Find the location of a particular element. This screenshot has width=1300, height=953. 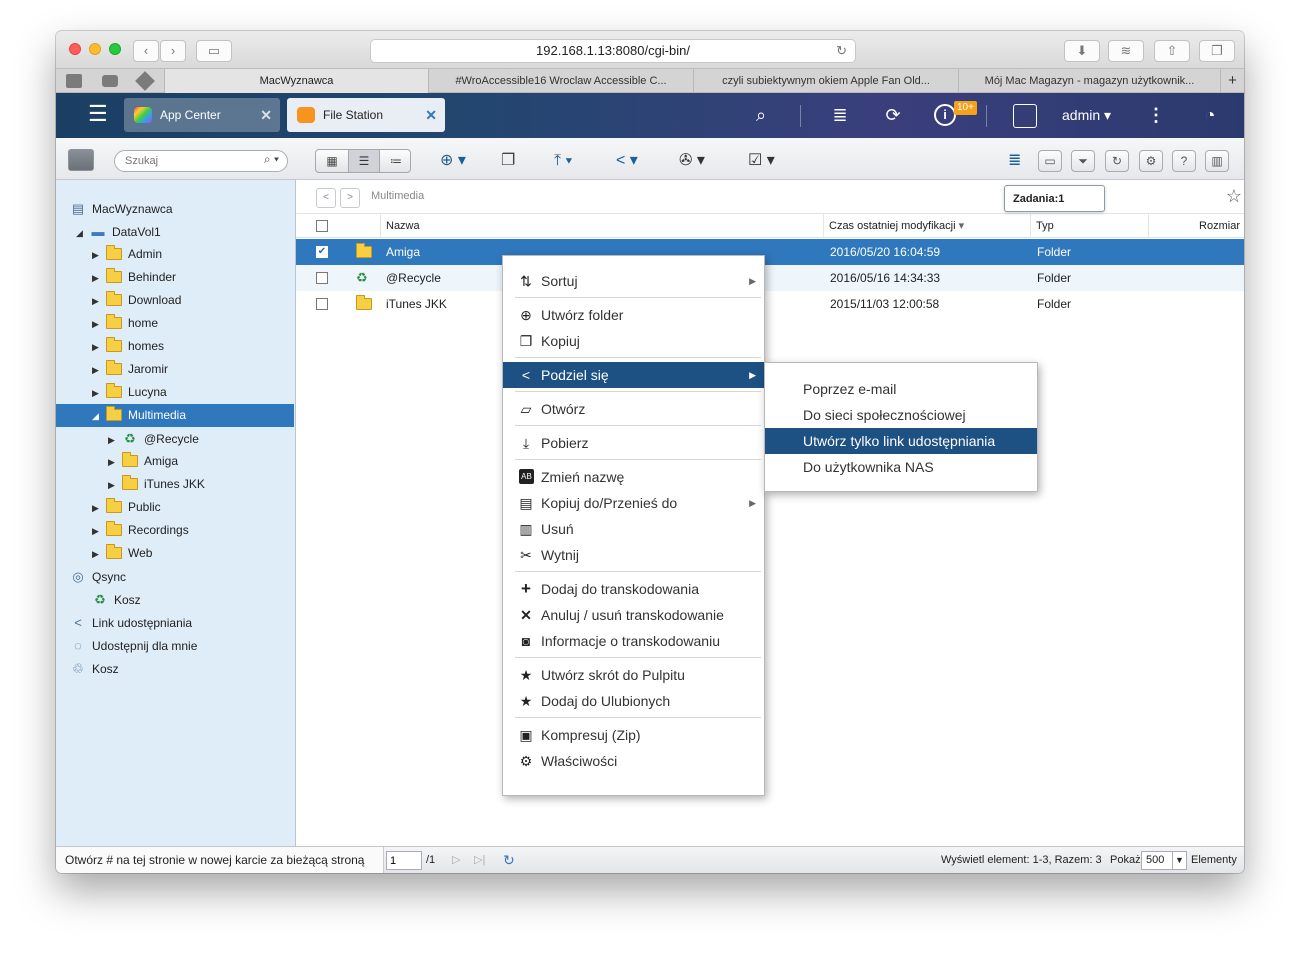

tree-qsync: ◎ Qsync is located at coordinates (98, 576).